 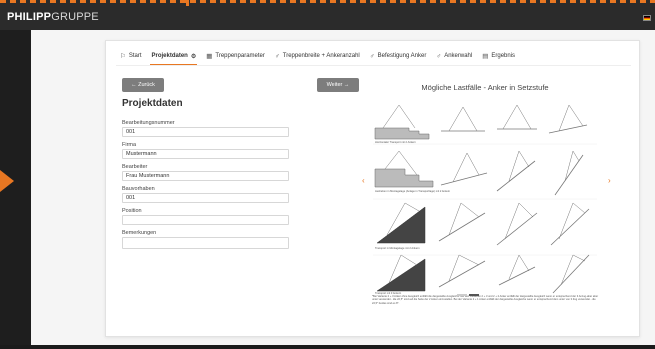 What do you see at coordinates (454, 56) in the screenshot?
I see `tab-ankerwahl: ♂ Ankerwahl` at bounding box center [454, 56].